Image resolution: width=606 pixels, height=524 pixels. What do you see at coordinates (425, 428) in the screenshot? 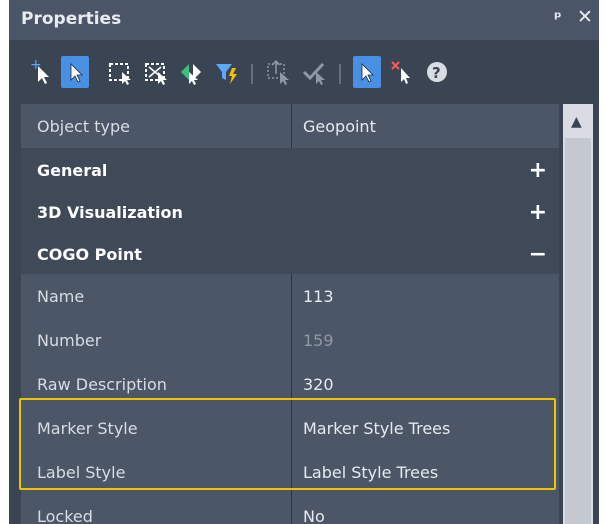
I see `property-value: Marker Style Trees` at bounding box center [425, 428].